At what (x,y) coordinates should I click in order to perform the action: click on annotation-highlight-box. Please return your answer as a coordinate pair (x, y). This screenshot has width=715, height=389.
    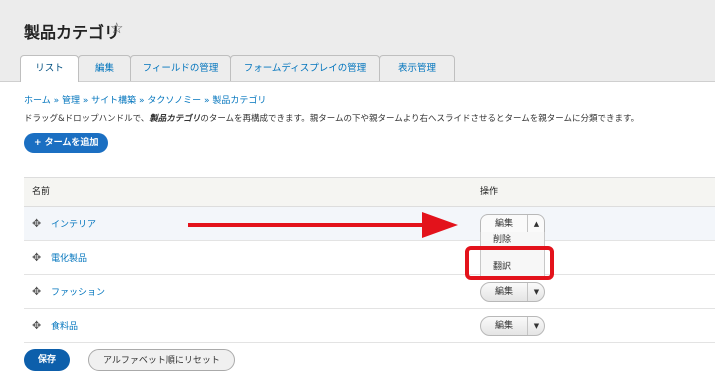
    Looking at the image, I should click on (509, 263).